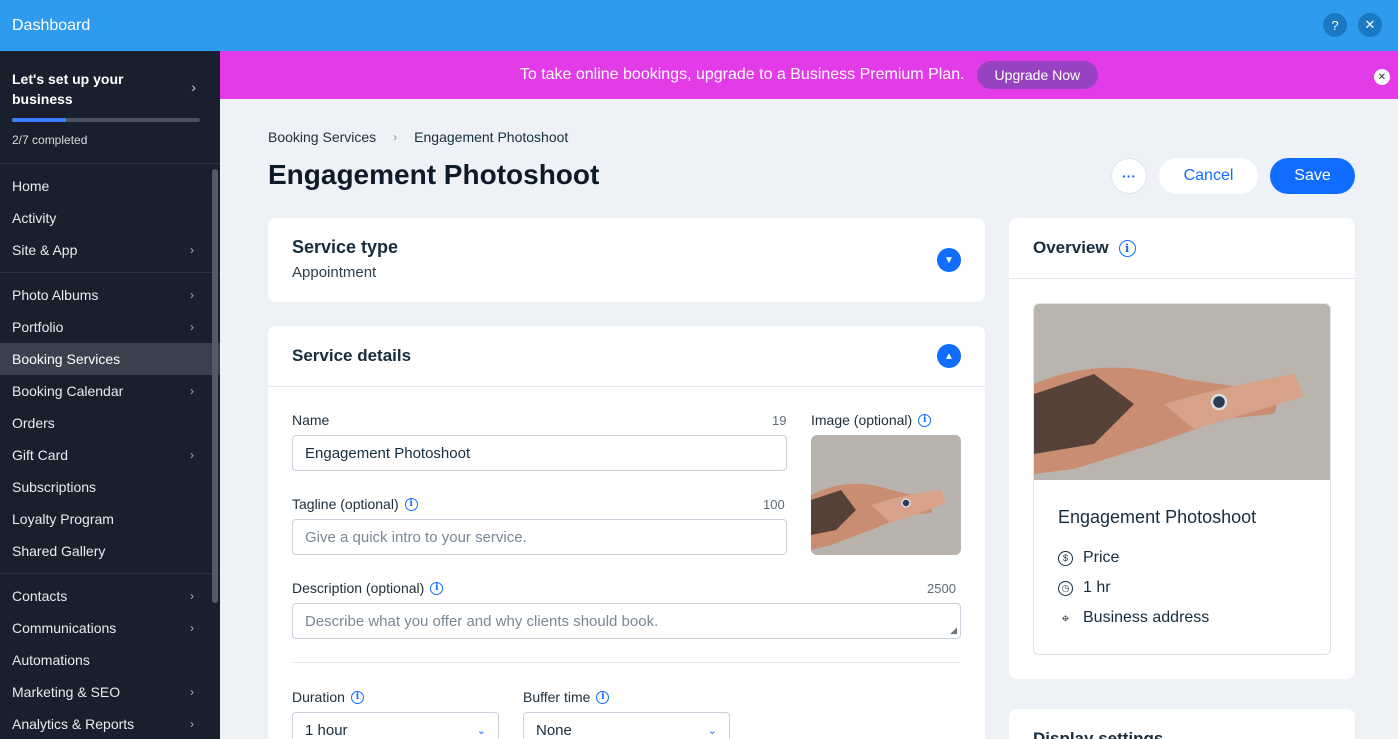 This screenshot has height=739, width=1398. What do you see at coordinates (1146, 617) in the screenshot?
I see `overview-location: Business address` at bounding box center [1146, 617].